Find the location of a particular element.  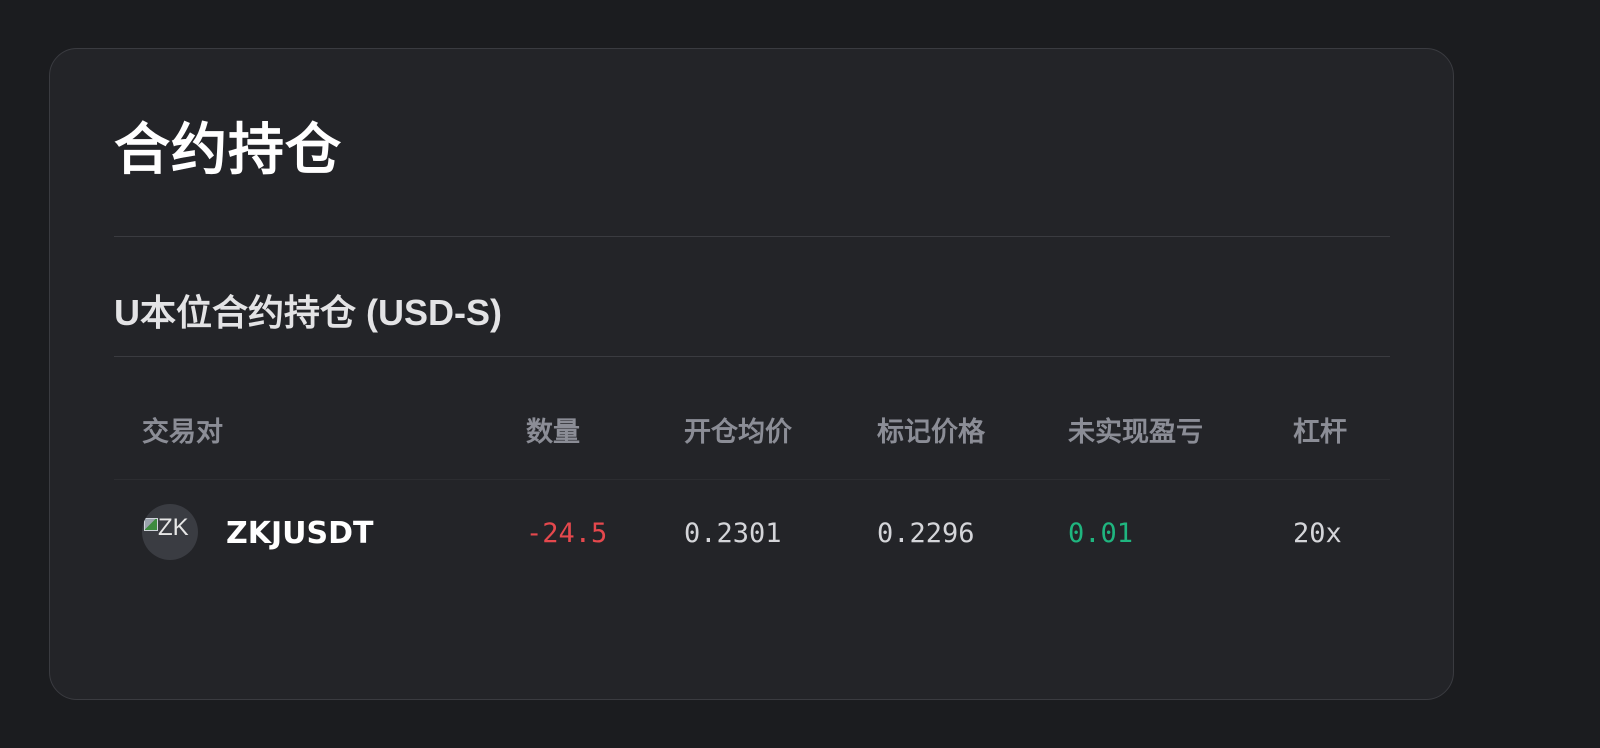

broken-image-icon is located at coordinates (151, 524).